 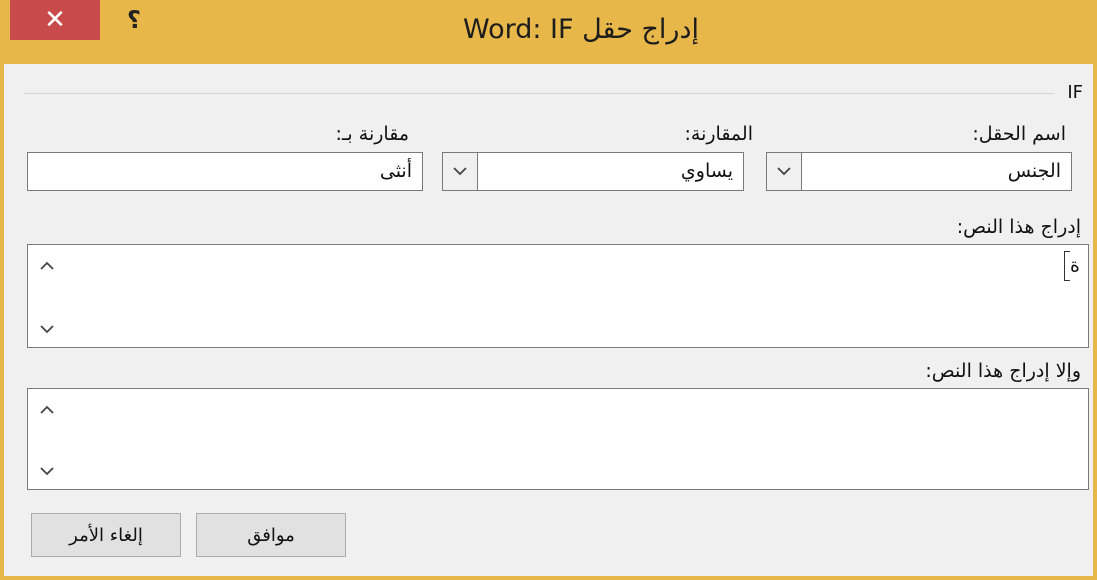 I want to click on field-name-label: اسم الحقل:, so click(x=1019, y=134).